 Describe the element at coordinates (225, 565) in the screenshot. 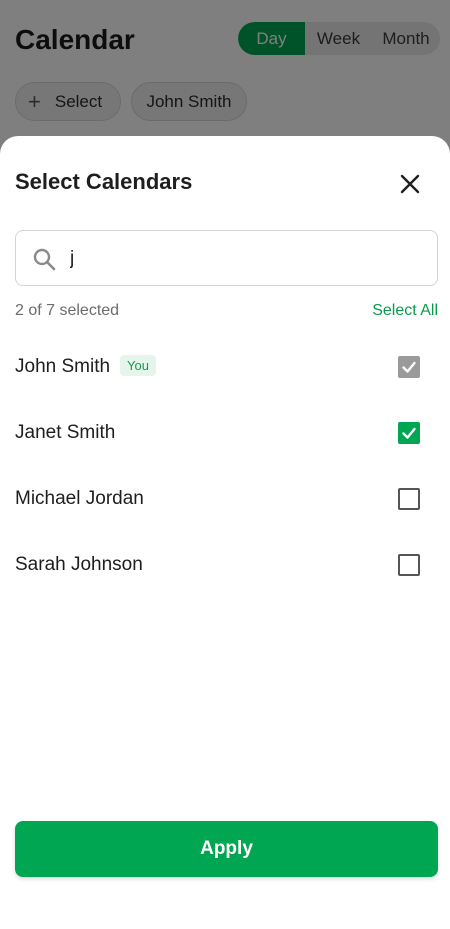

I see `calendar-item: Sarah Johnson` at that location.